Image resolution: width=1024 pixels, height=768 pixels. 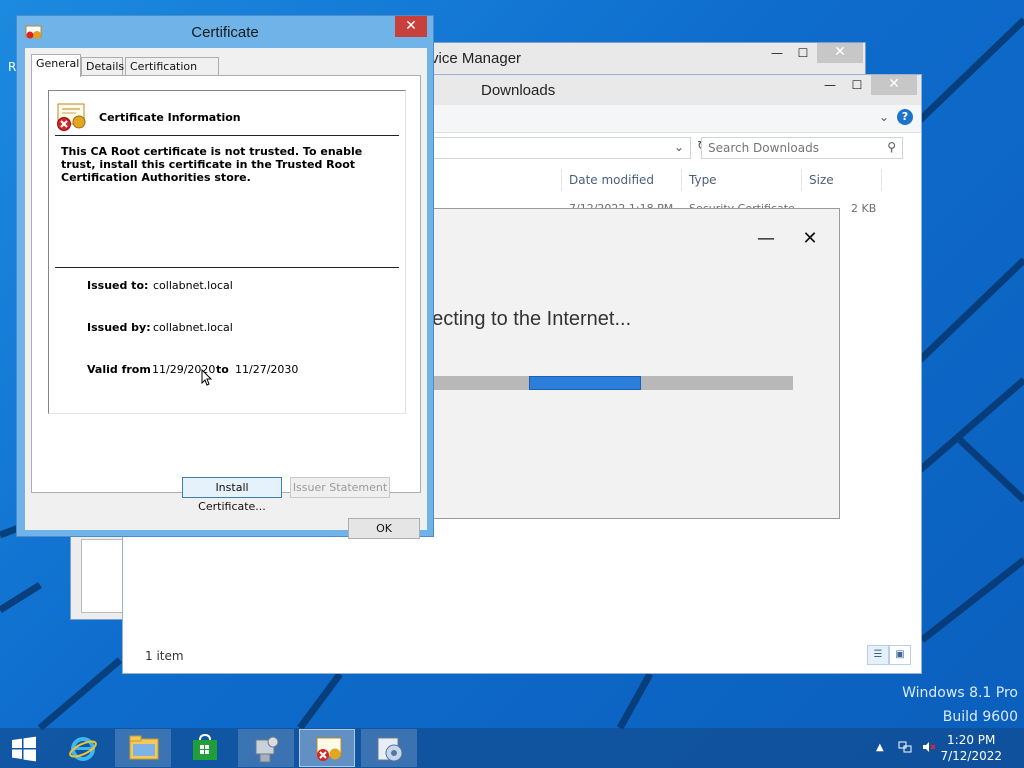 I want to click on file-explorer-taskbar-button, so click(x=143, y=748).